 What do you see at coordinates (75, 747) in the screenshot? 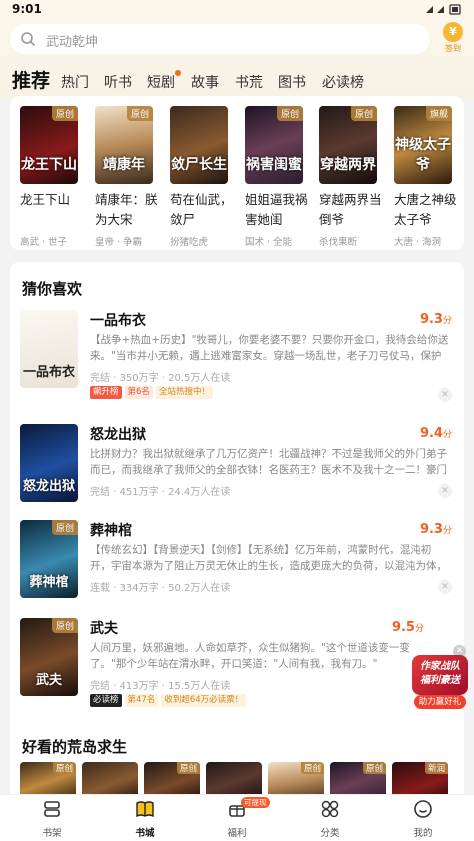
I see `section-title: 好看的荒岛求生` at bounding box center [75, 747].